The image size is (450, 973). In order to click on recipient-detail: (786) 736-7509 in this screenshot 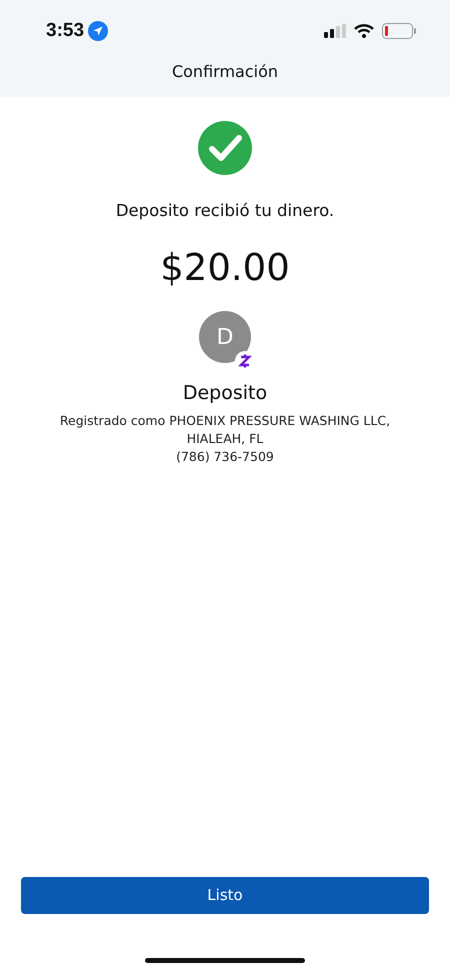, I will do `click(225, 457)`.